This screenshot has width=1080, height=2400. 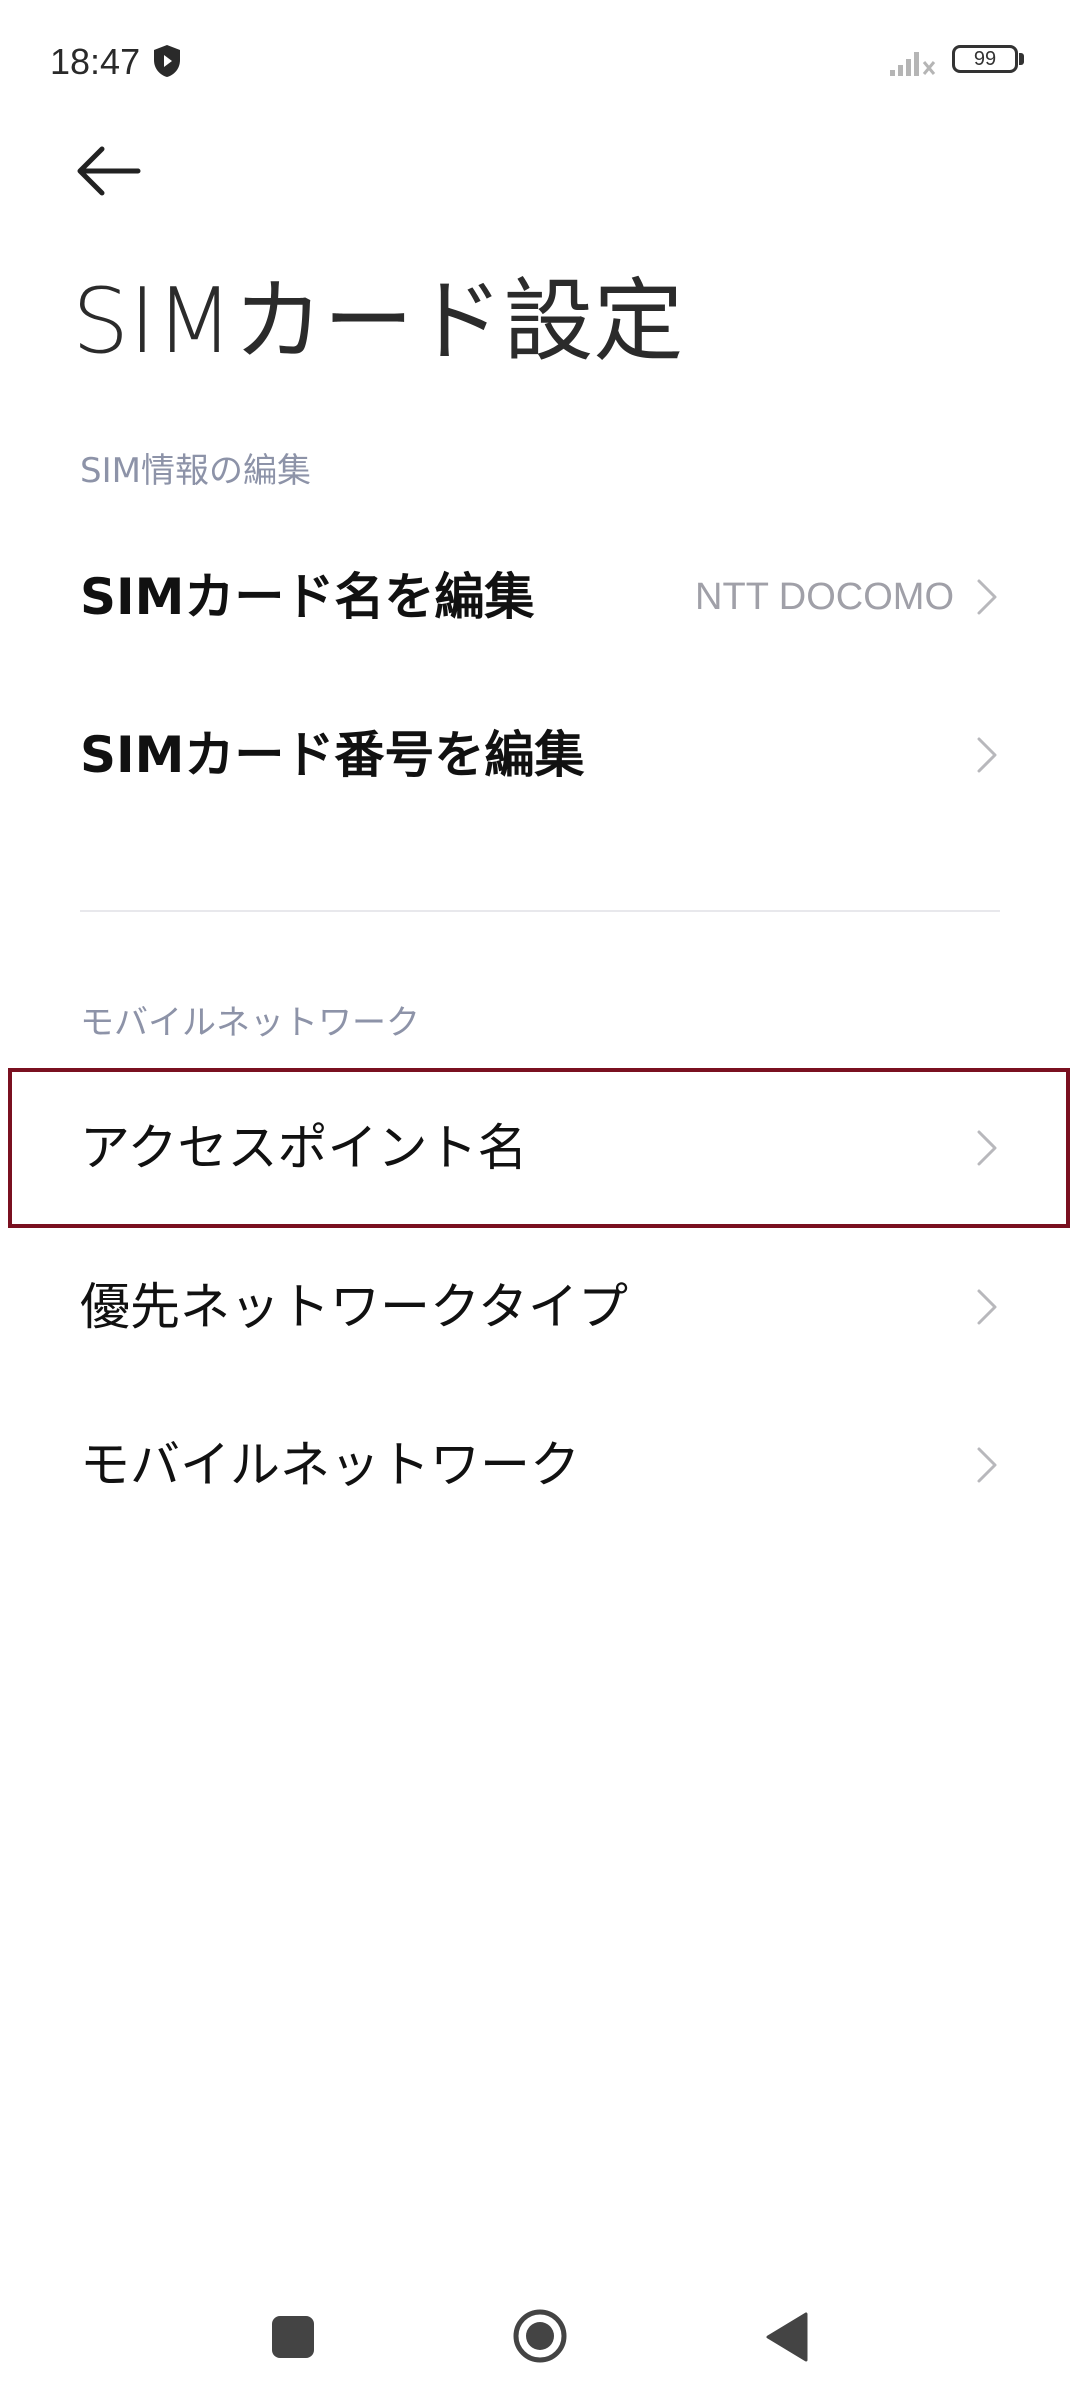 I want to click on page-title: SIMカード設定, so click(x=378, y=321).